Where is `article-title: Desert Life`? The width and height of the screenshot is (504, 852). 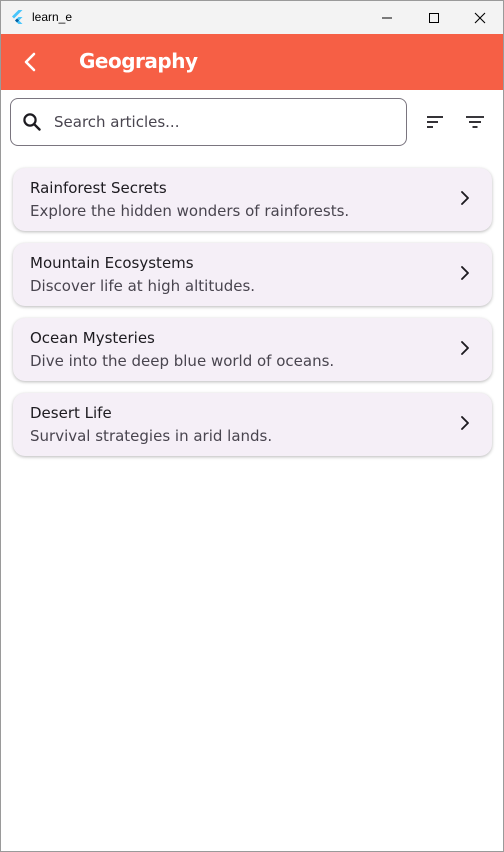
article-title: Desert Life is located at coordinates (71, 413).